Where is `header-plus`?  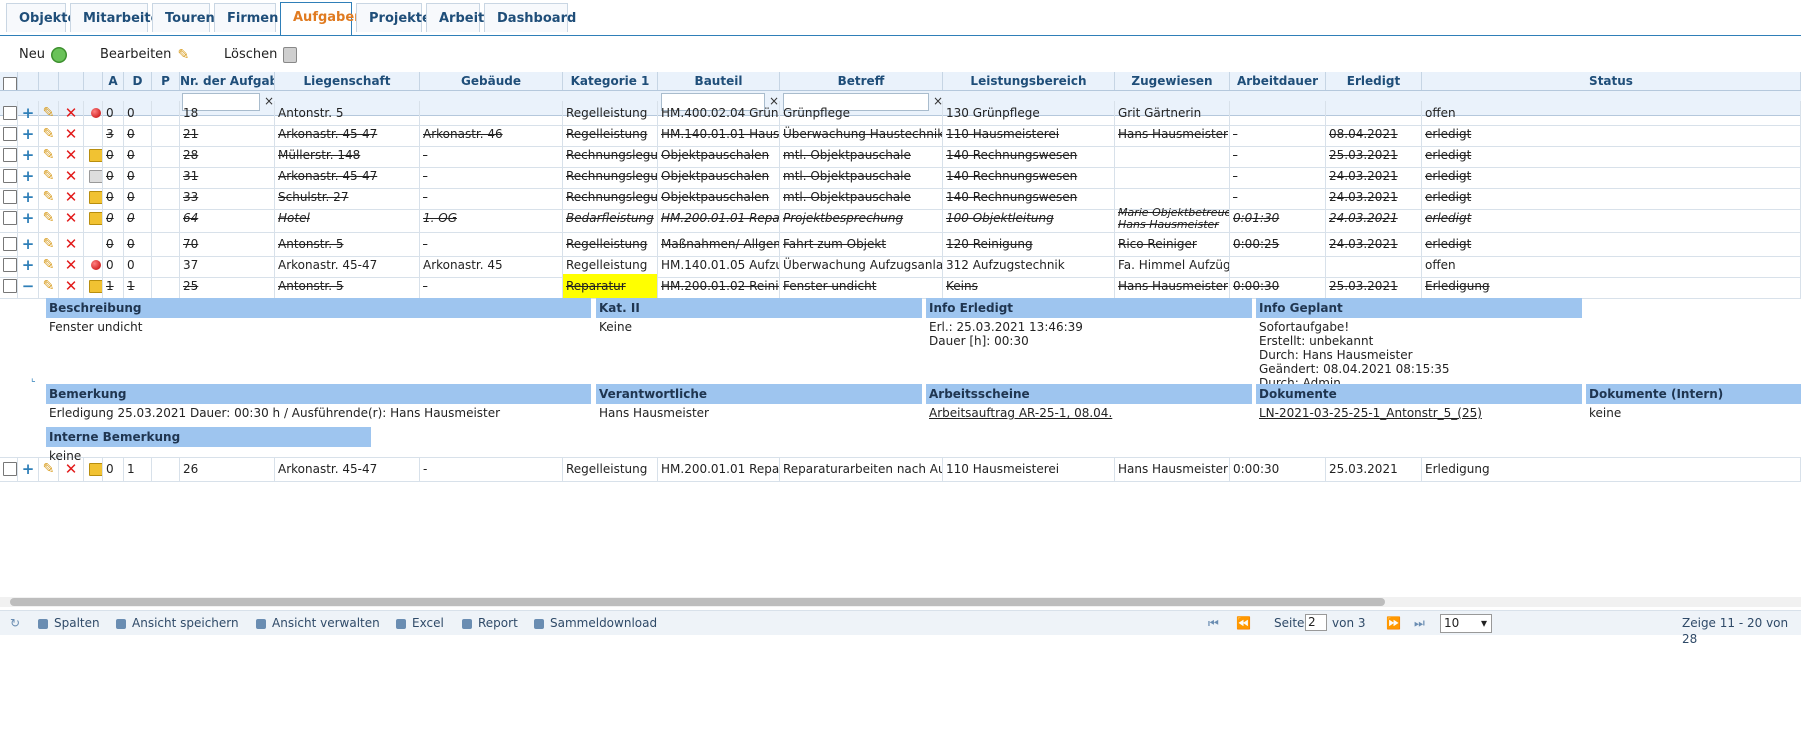 header-plus is located at coordinates (28, 81).